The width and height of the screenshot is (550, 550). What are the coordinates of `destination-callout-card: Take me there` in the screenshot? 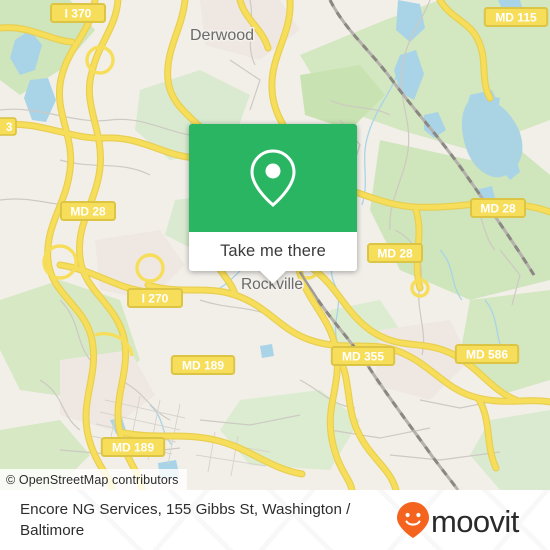 It's located at (273, 204).